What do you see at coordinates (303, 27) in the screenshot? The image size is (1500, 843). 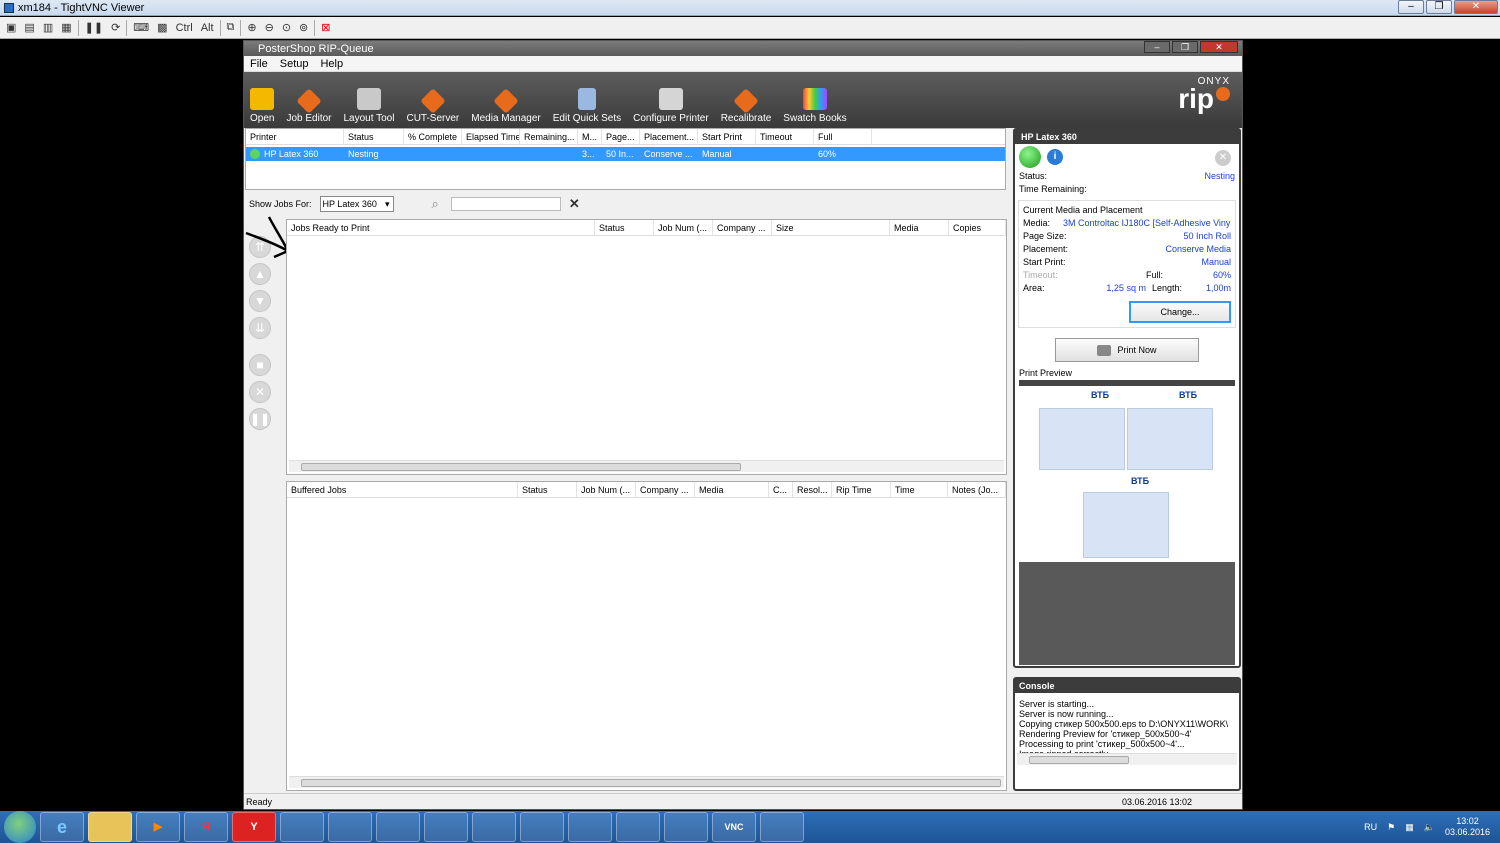 I see `zoom-fit-icon: ⊚` at bounding box center [303, 27].